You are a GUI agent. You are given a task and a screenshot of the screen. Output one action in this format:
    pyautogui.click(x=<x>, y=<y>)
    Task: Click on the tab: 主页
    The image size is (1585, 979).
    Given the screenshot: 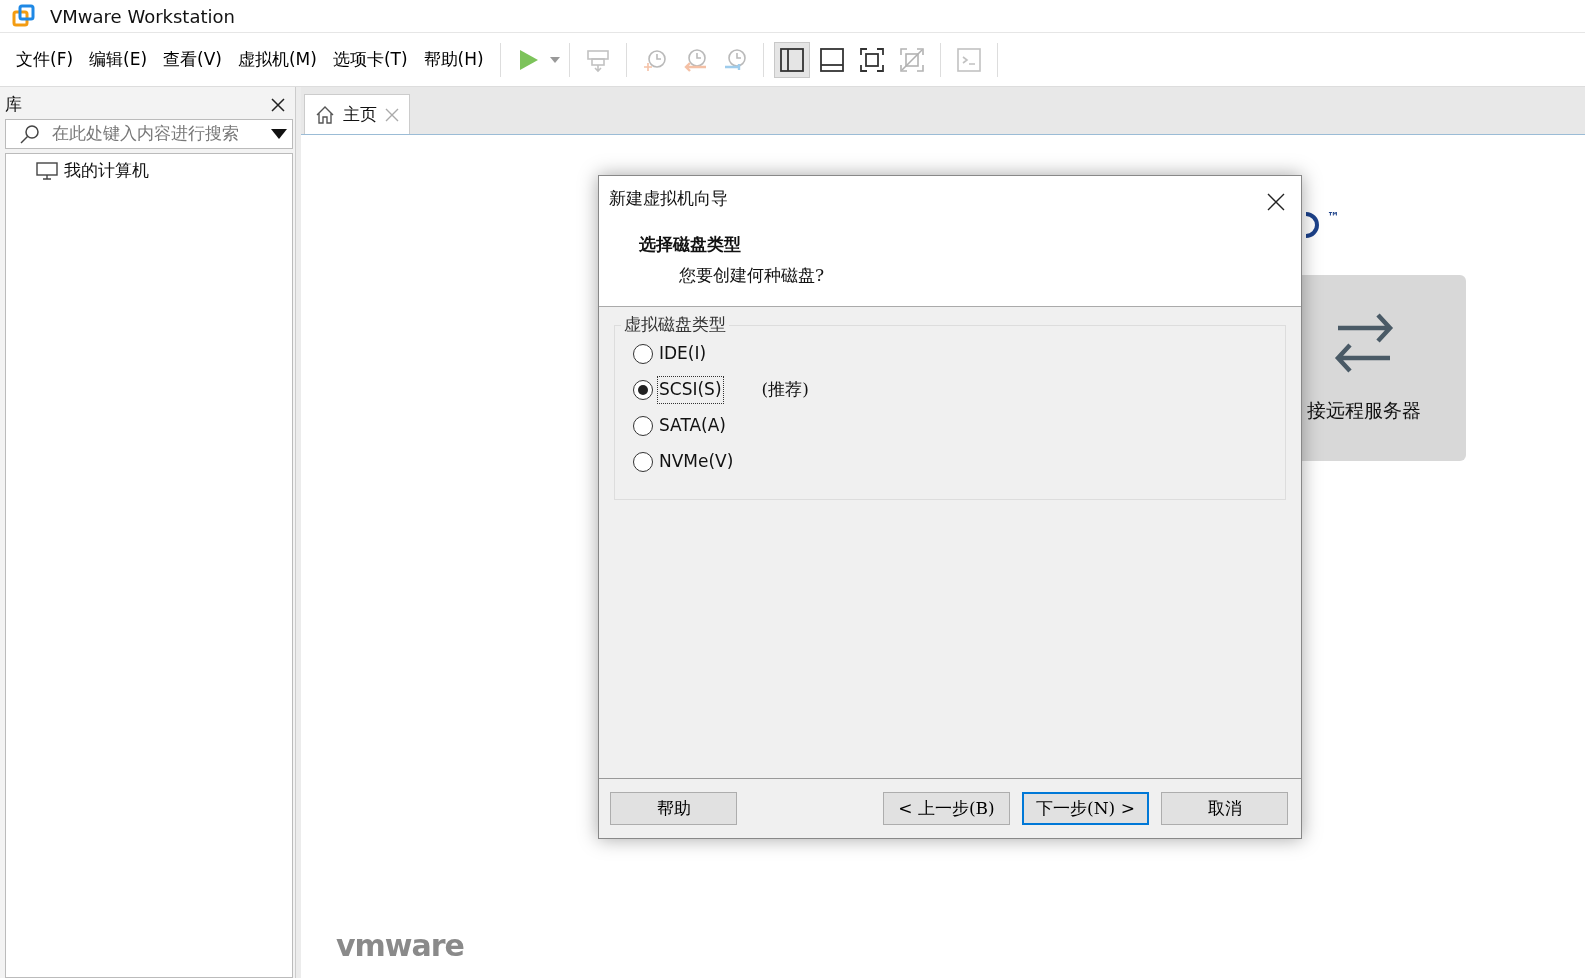 What is the action you would take?
    pyautogui.click(x=357, y=114)
    